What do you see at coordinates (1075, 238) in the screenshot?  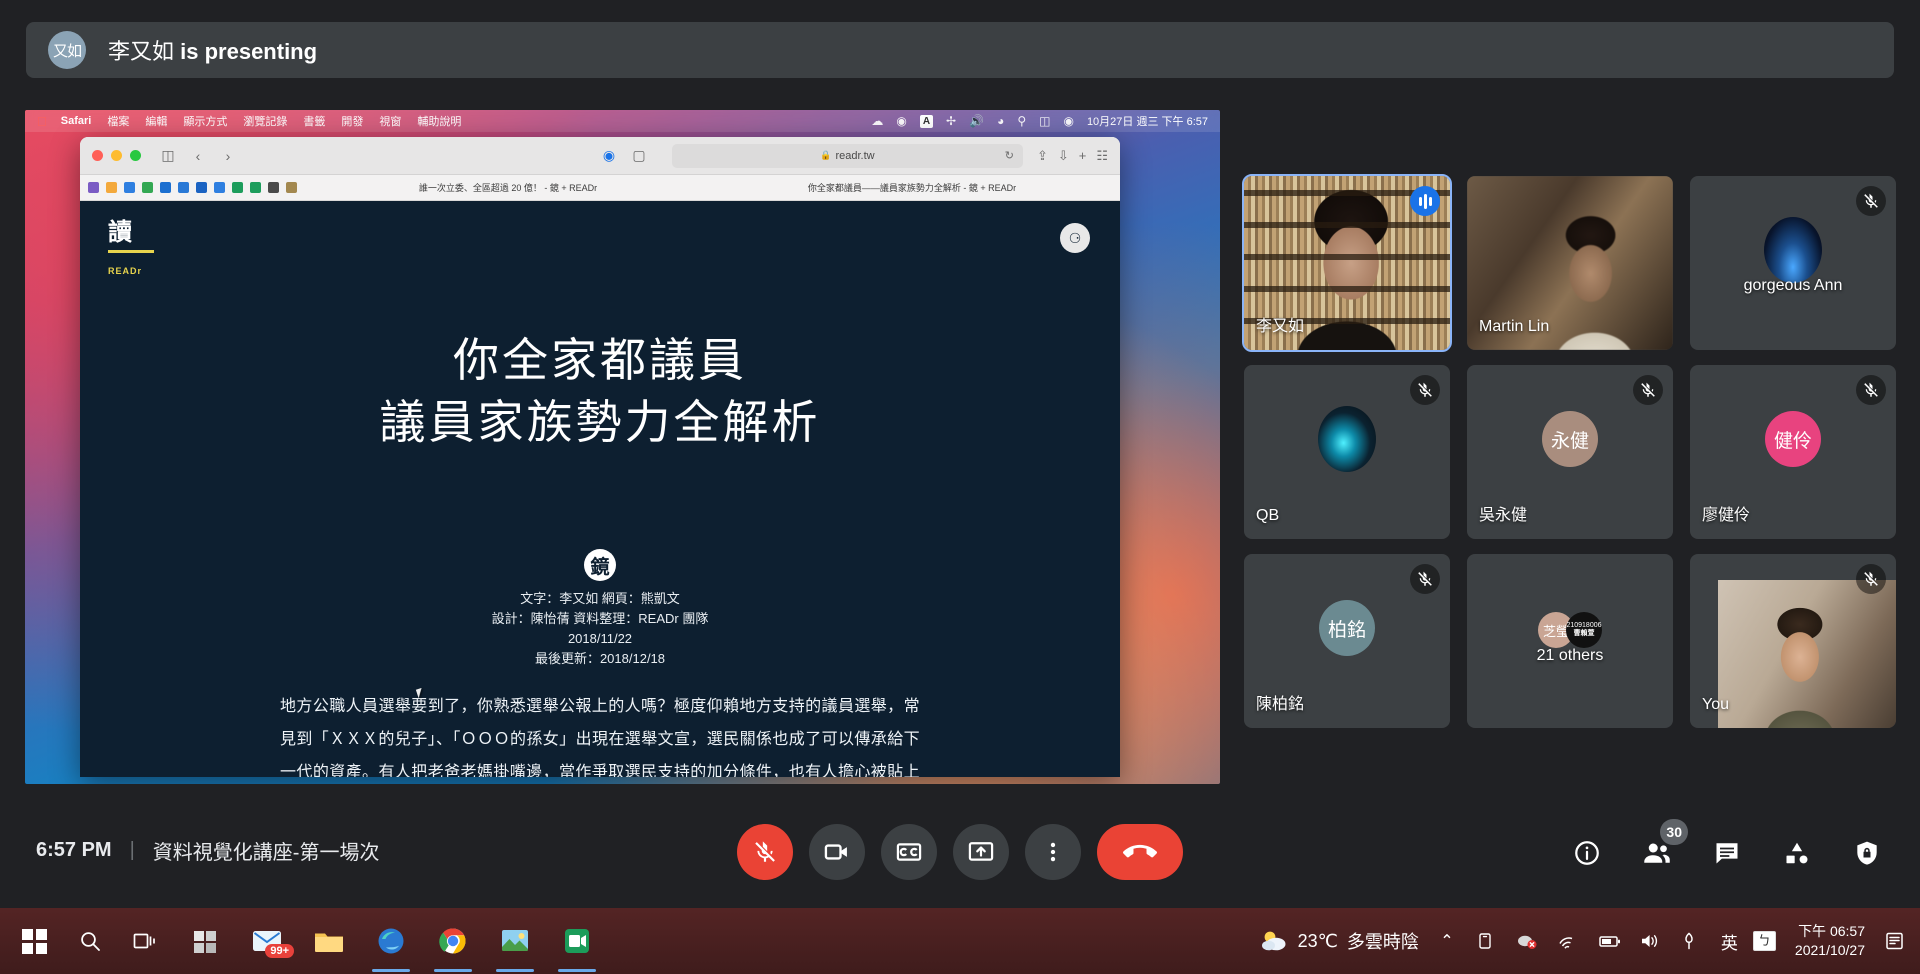 I see `share-circle-icon: ⚆` at bounding box center [1075, 238].